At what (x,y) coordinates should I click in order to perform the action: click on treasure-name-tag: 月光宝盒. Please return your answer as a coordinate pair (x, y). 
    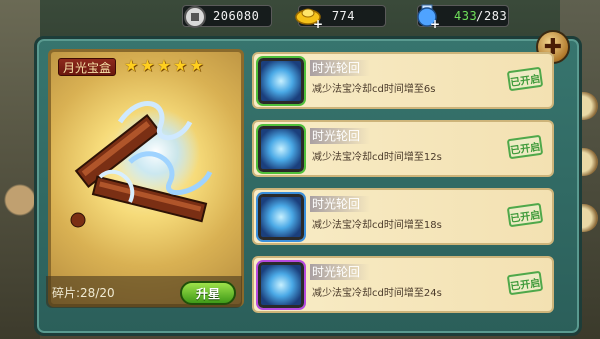
    Looking at the image, I should click on (87, 67).